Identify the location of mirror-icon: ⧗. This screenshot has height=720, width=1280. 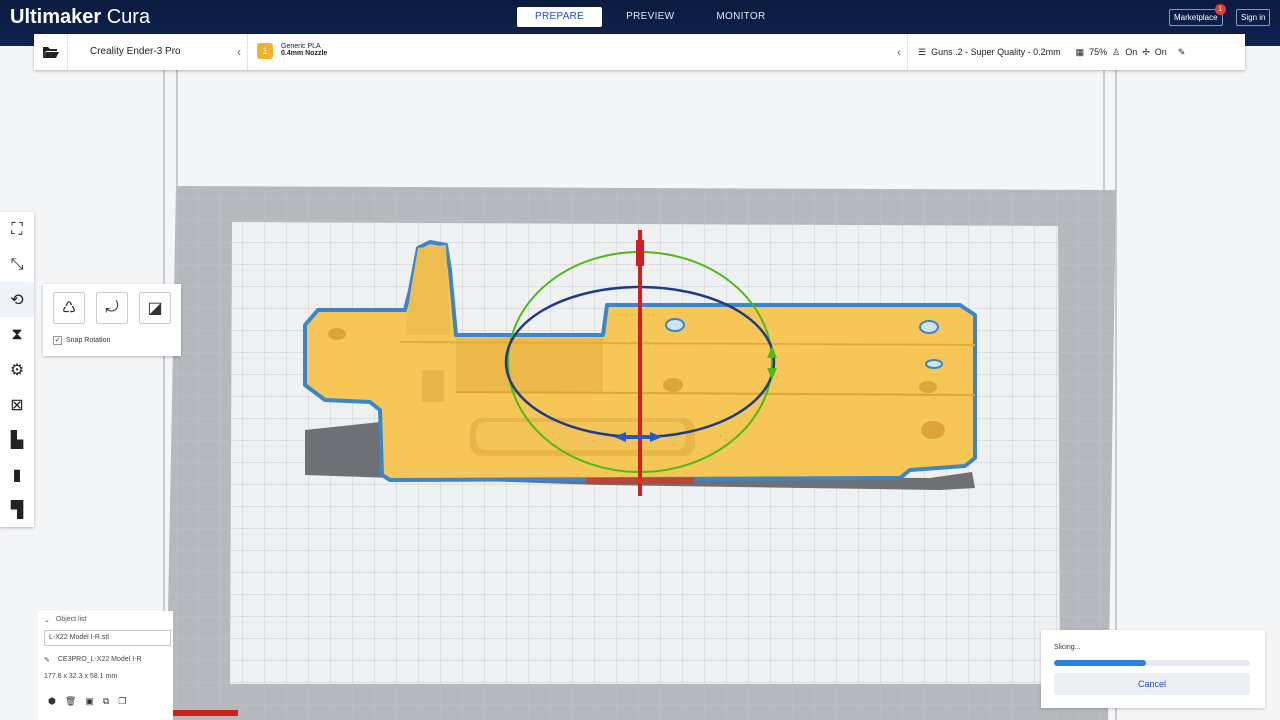
(17, 334).